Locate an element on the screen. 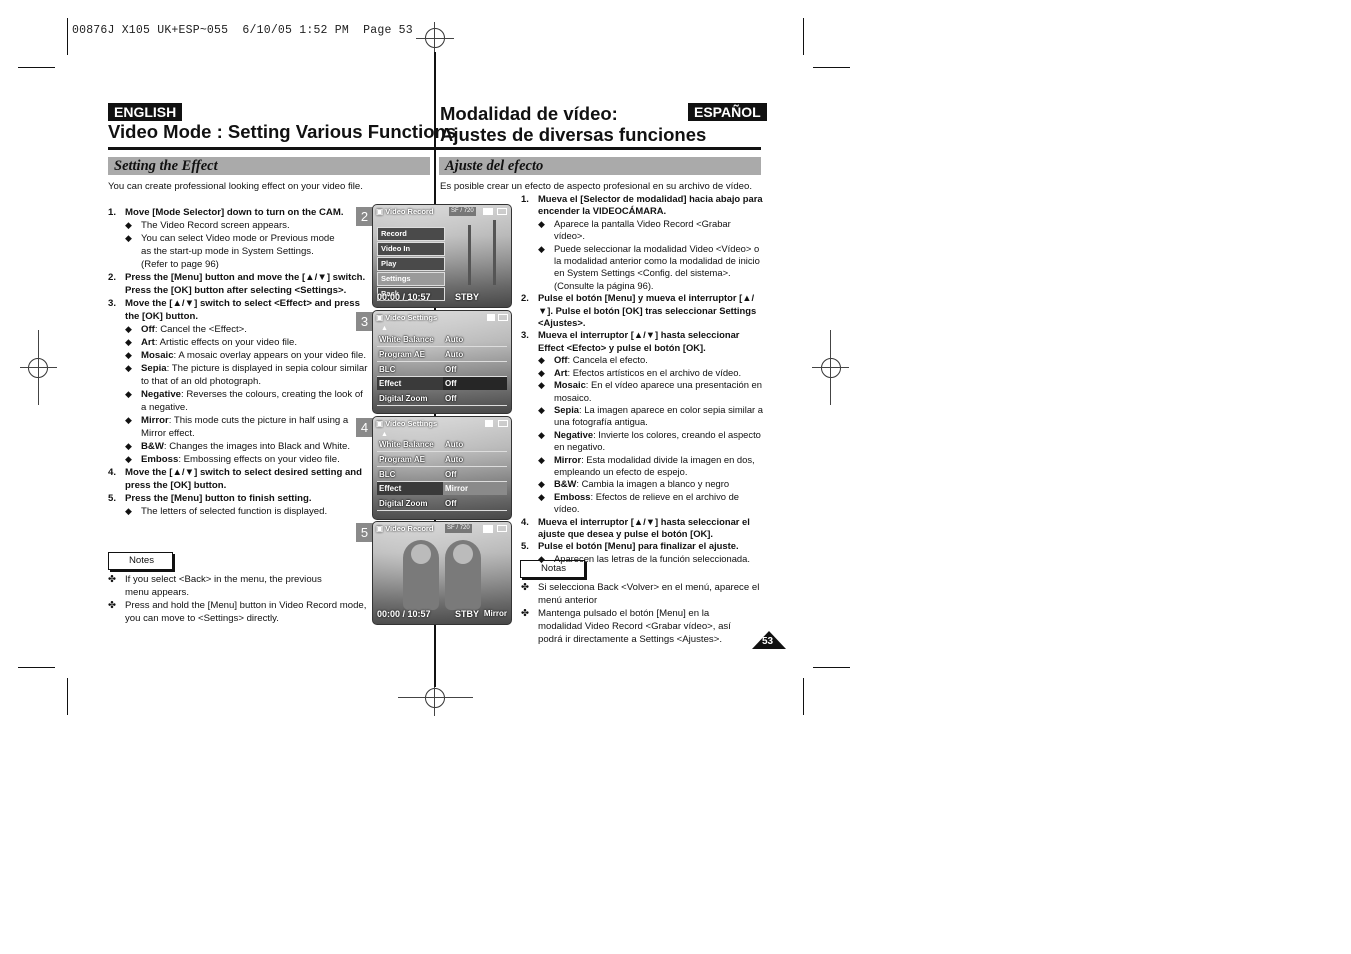 The image size is (1351, 954). menu-item-play: Play is located at coordinates (411, 264).